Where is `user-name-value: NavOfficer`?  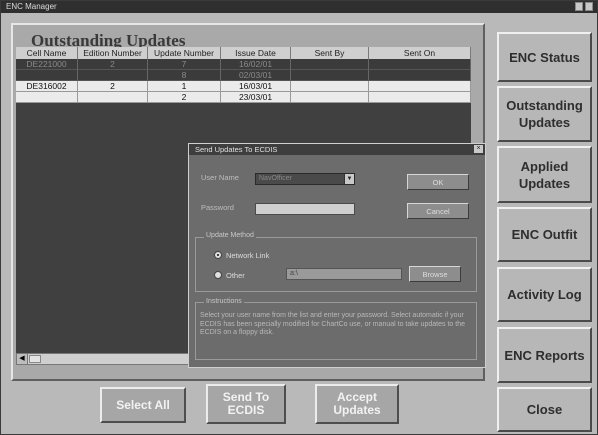
user-name-value: NavOfficer is located at coordinates (275, 178).